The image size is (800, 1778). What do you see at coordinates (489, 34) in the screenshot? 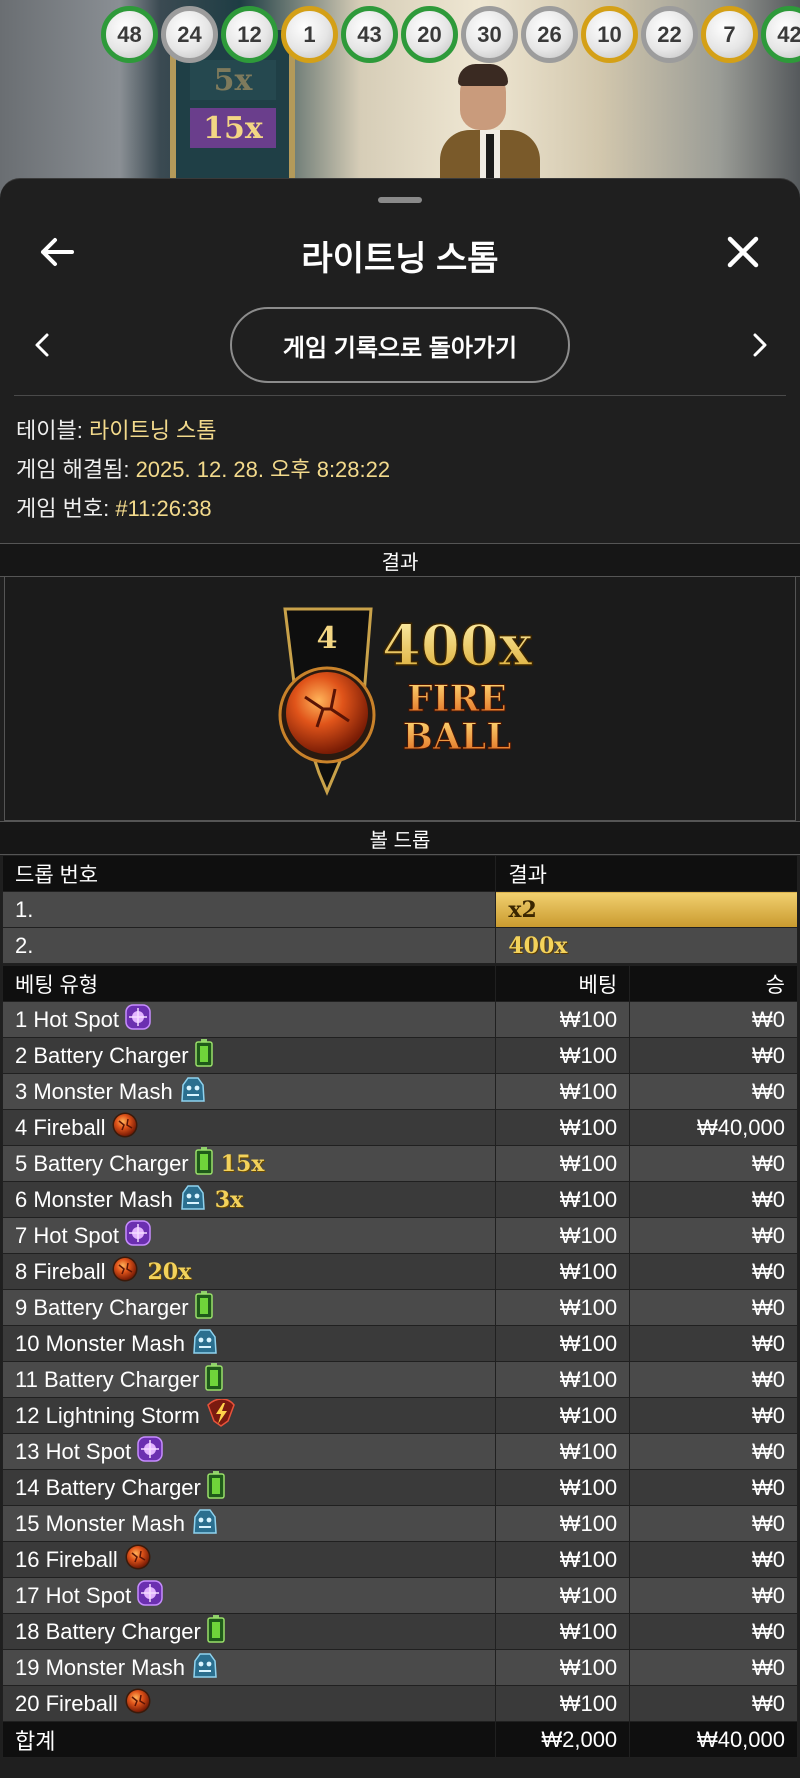
I see `drawn-ball: 30` at bounding box center [489, 34].